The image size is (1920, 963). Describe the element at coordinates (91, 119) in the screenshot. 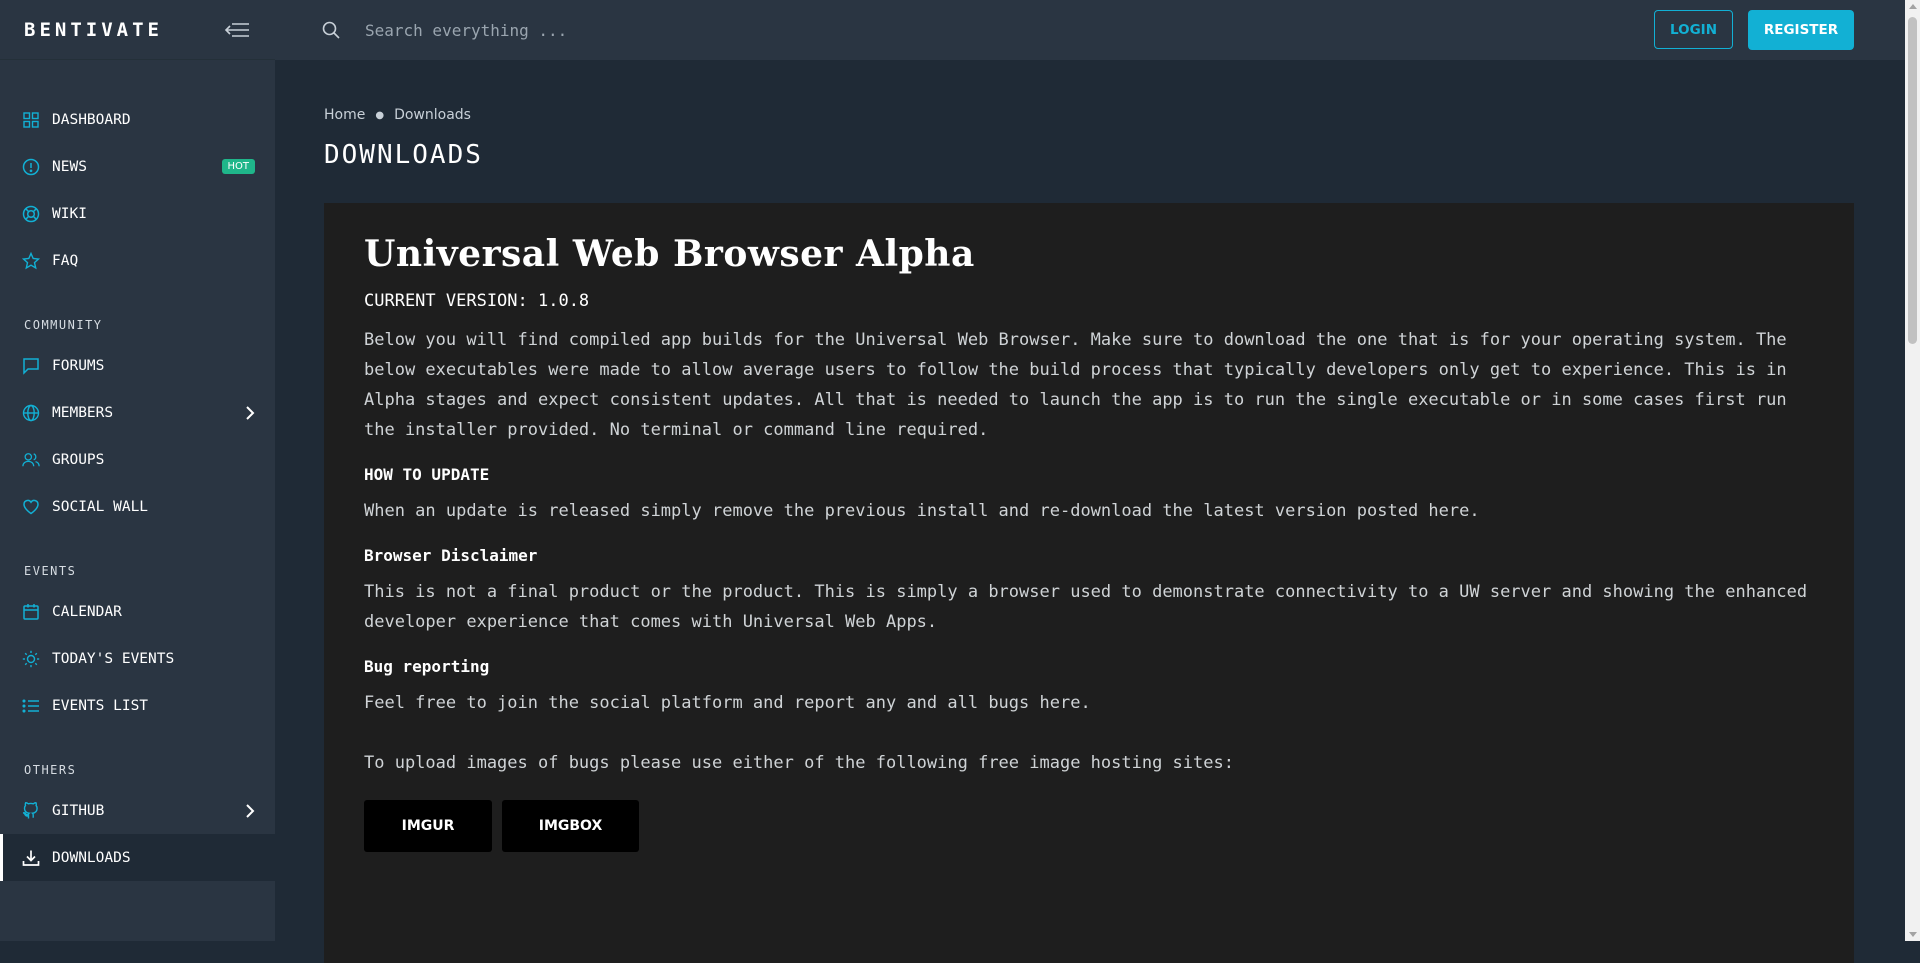

I see `sidebar-item-label: DASHBOARD` at that location.